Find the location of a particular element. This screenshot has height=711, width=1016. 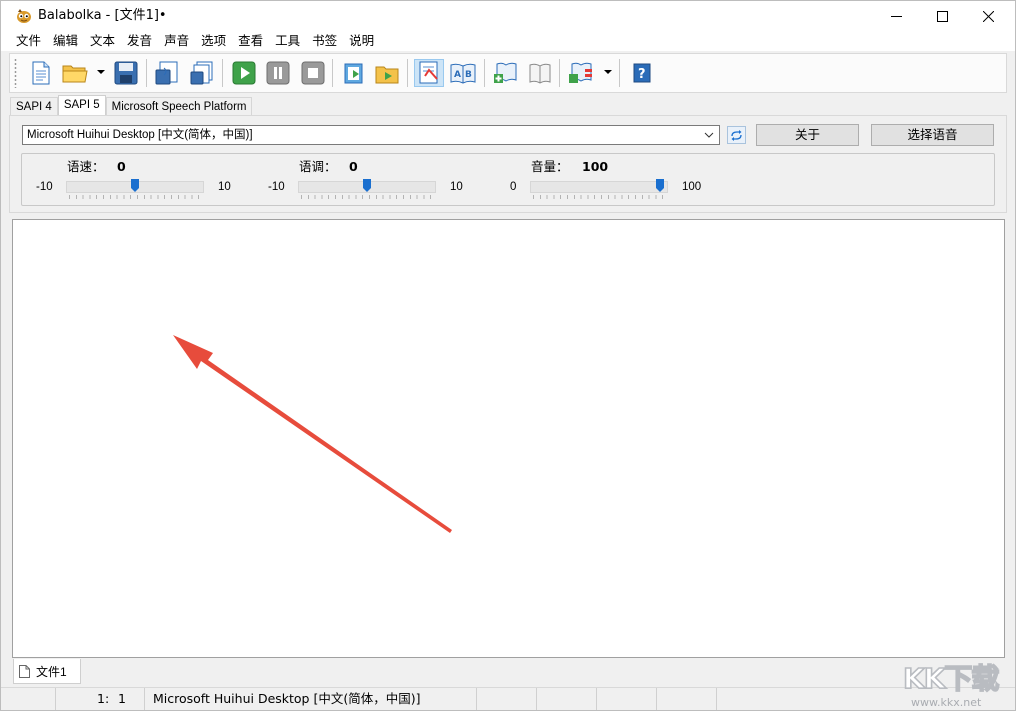

folder-icon is located at coordinates (75, 74).